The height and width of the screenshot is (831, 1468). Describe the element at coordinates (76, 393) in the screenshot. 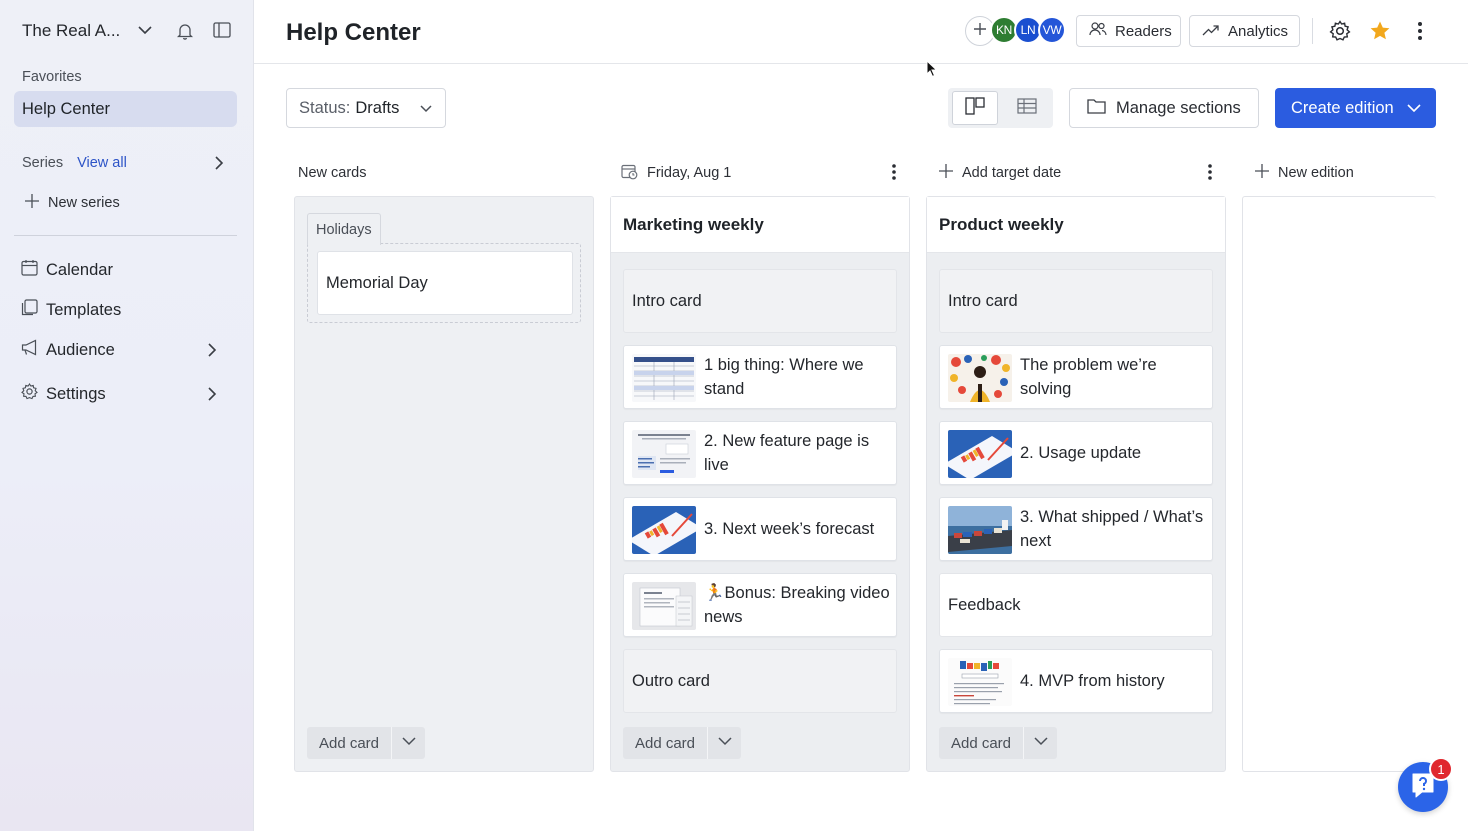

I see `sidebar-item-label: Settings` at that location.